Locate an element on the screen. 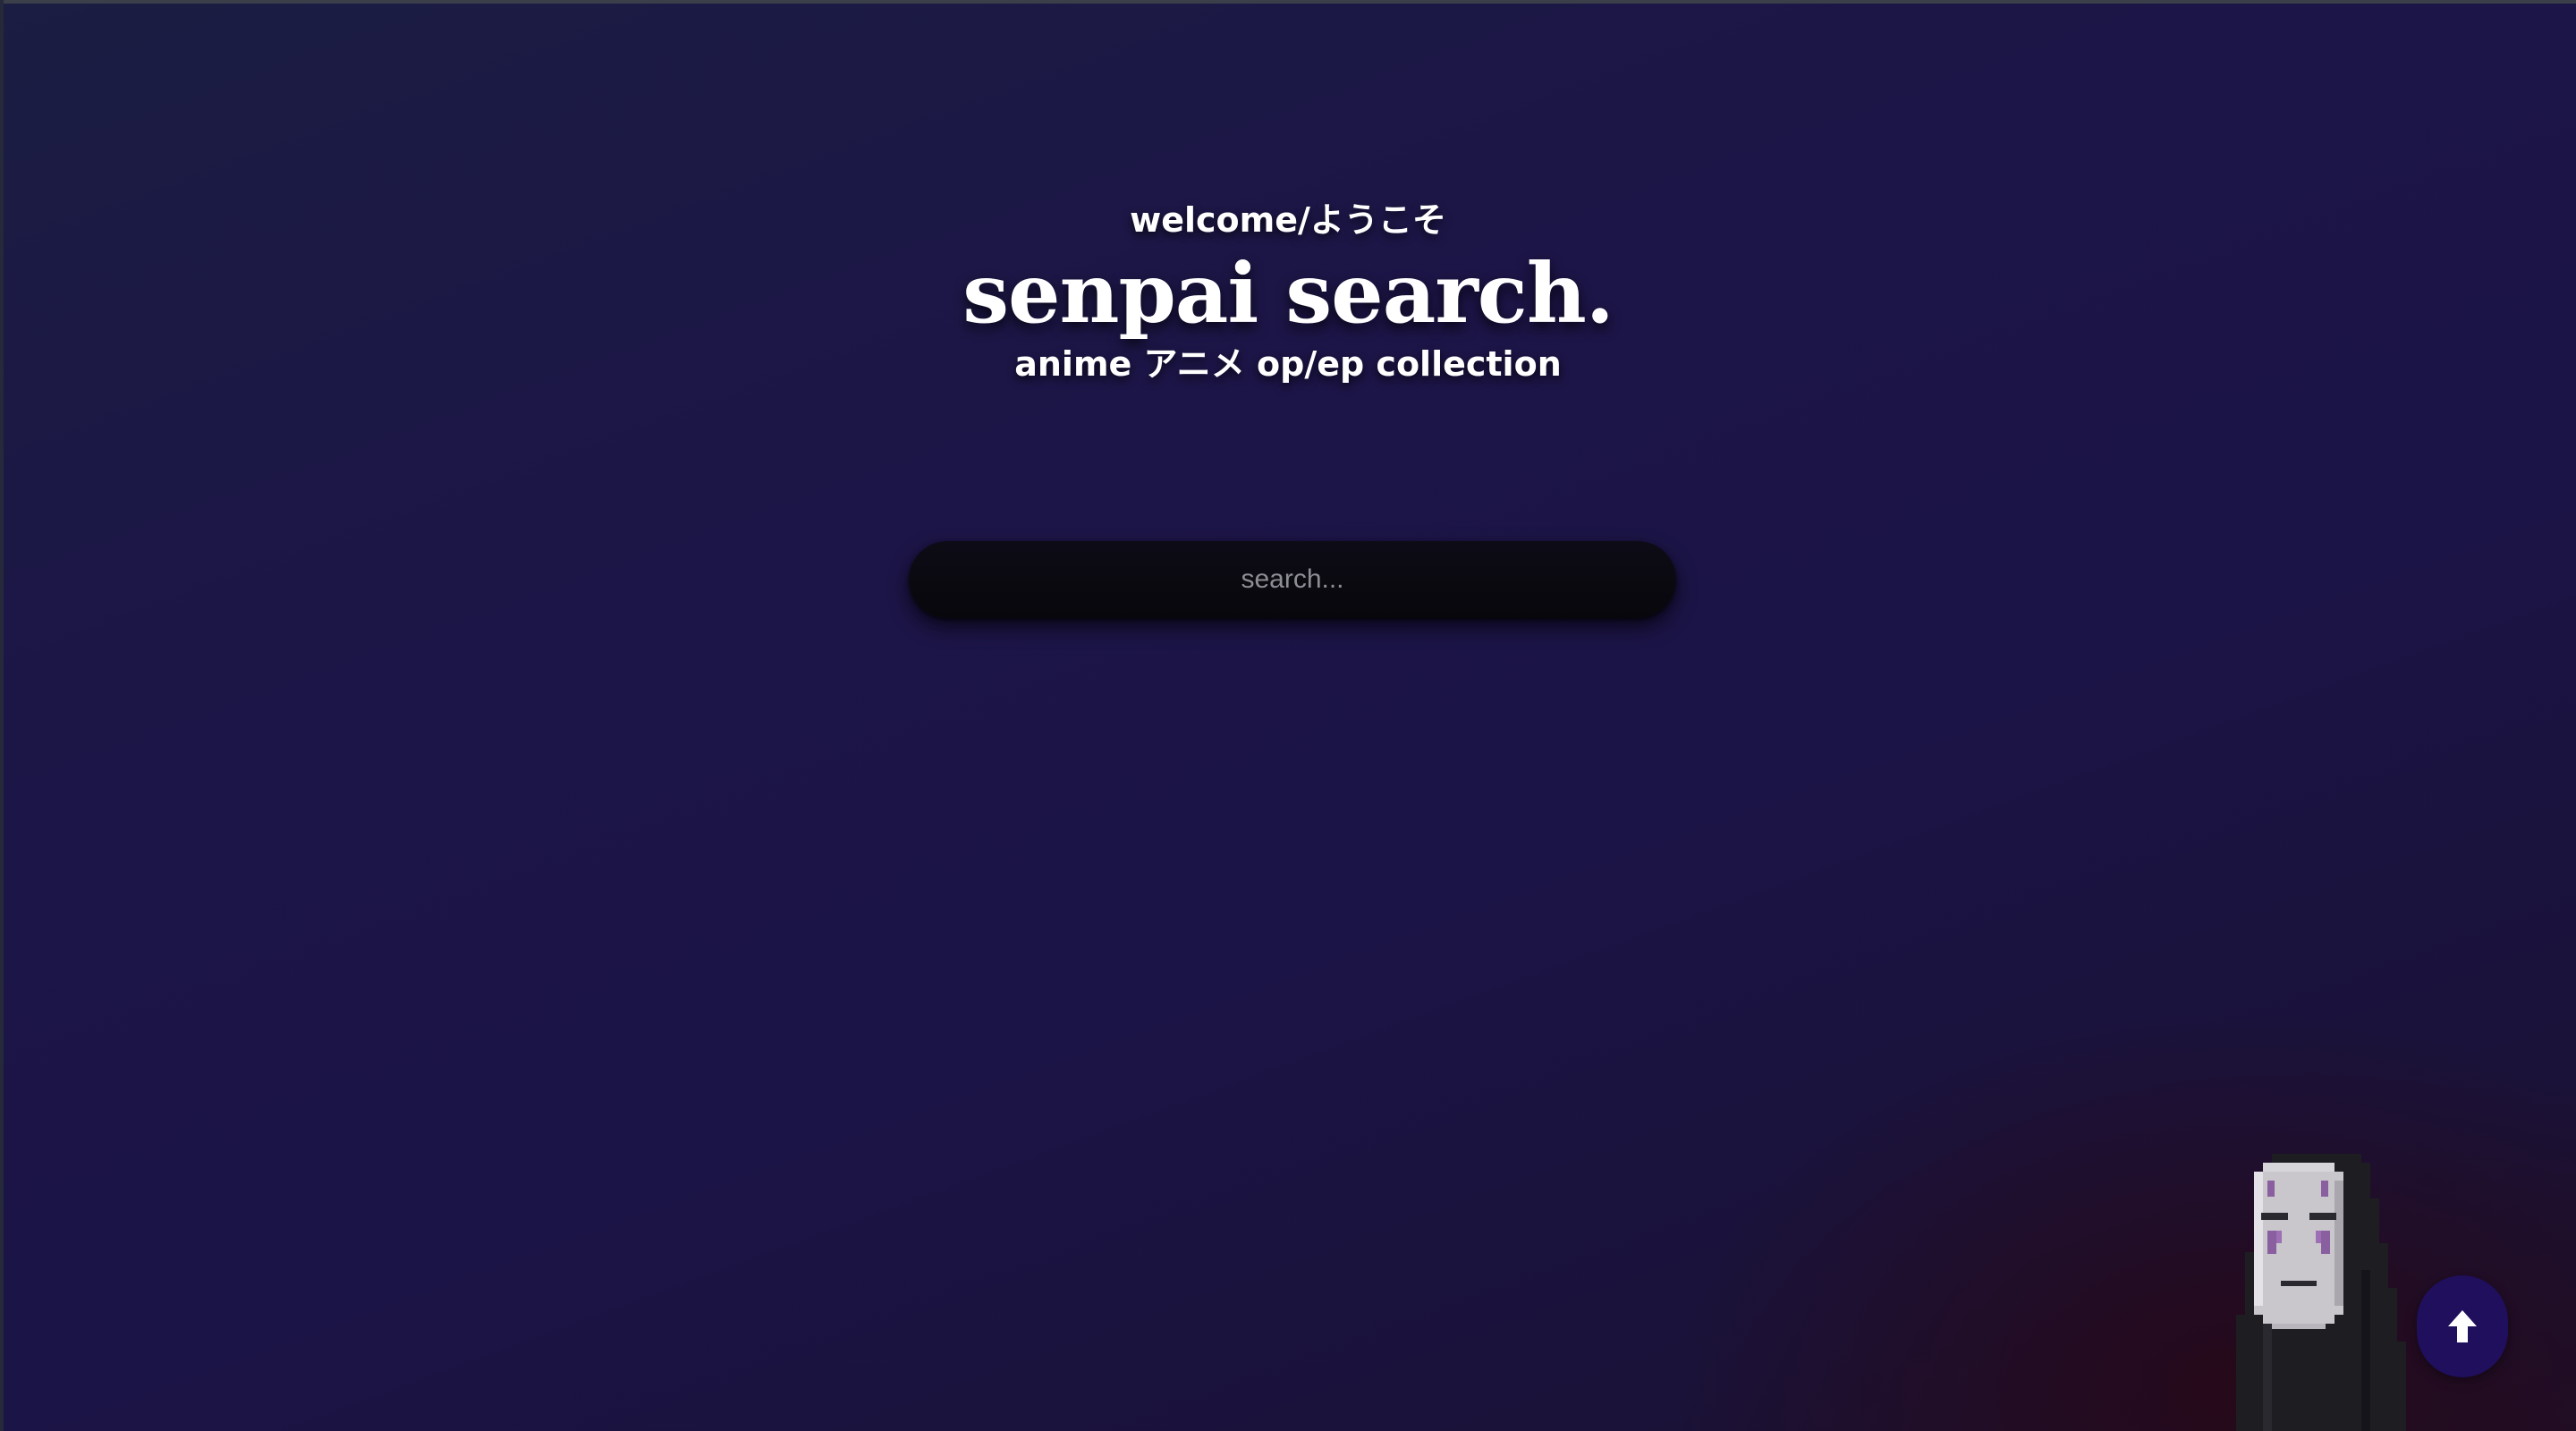  arrow-up-icon is located at coordinates (2462, 1326).